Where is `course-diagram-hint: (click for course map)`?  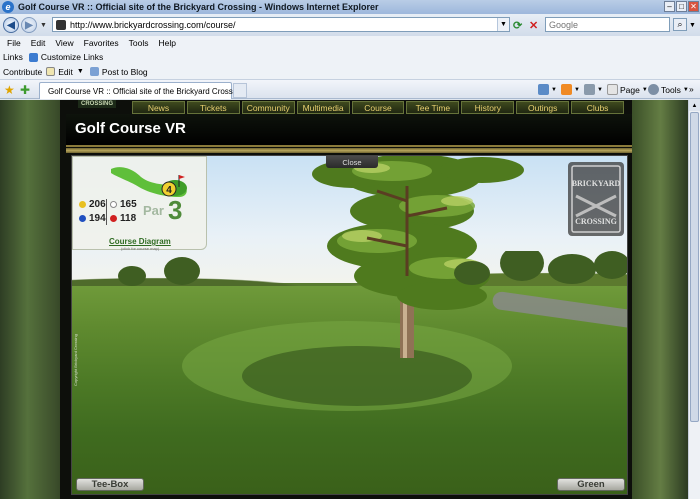 course-diagram-hint: (click for course map) is located at coordinates (140, 248).